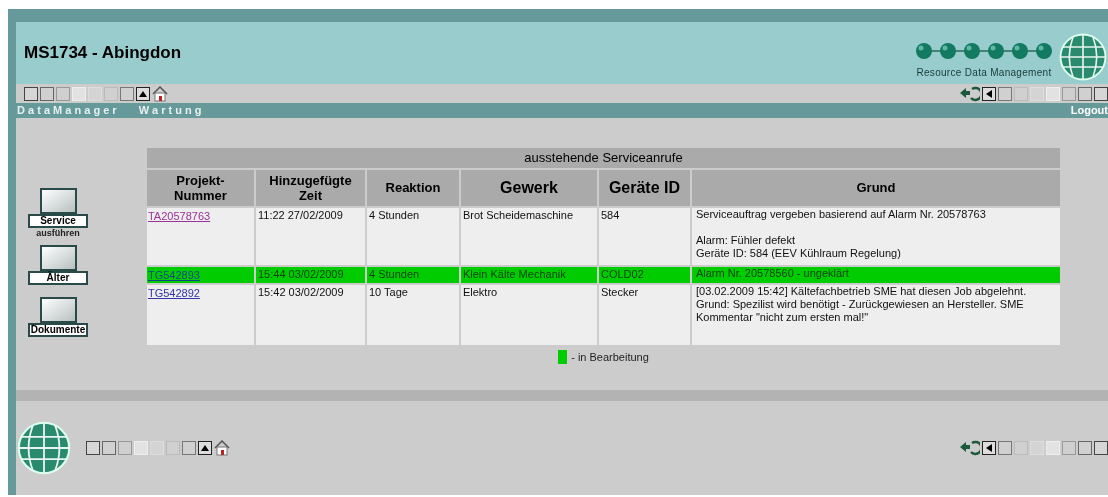  I want to click on table-cell-text: Klein Kälte Mechanik, so click(514, 274).